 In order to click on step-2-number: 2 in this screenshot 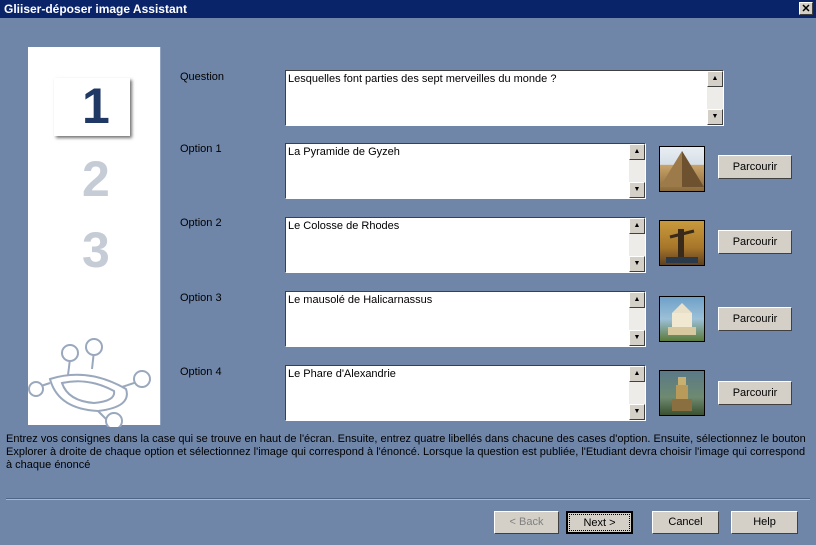, I will do `click(96, 179)`.